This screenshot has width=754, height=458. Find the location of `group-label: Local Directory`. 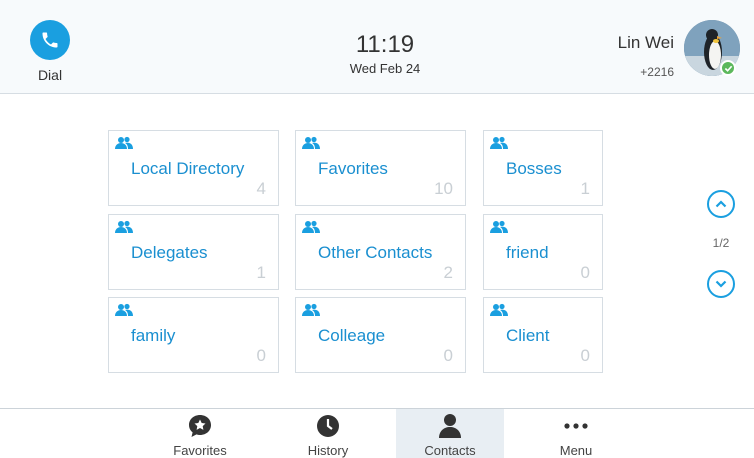

group-label: Local Directory is located at coordinates (188, 168).